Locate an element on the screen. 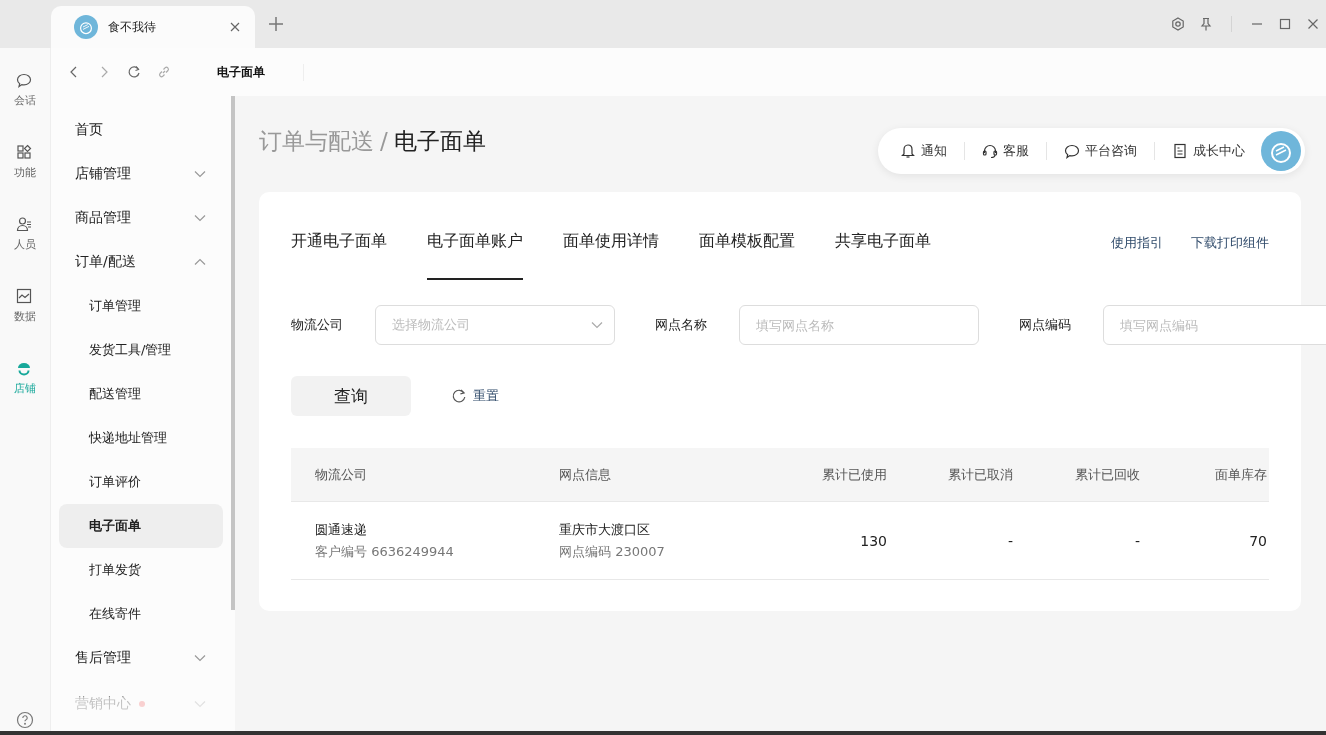  rail-item: 人员 is located at coordinates (25, 234).